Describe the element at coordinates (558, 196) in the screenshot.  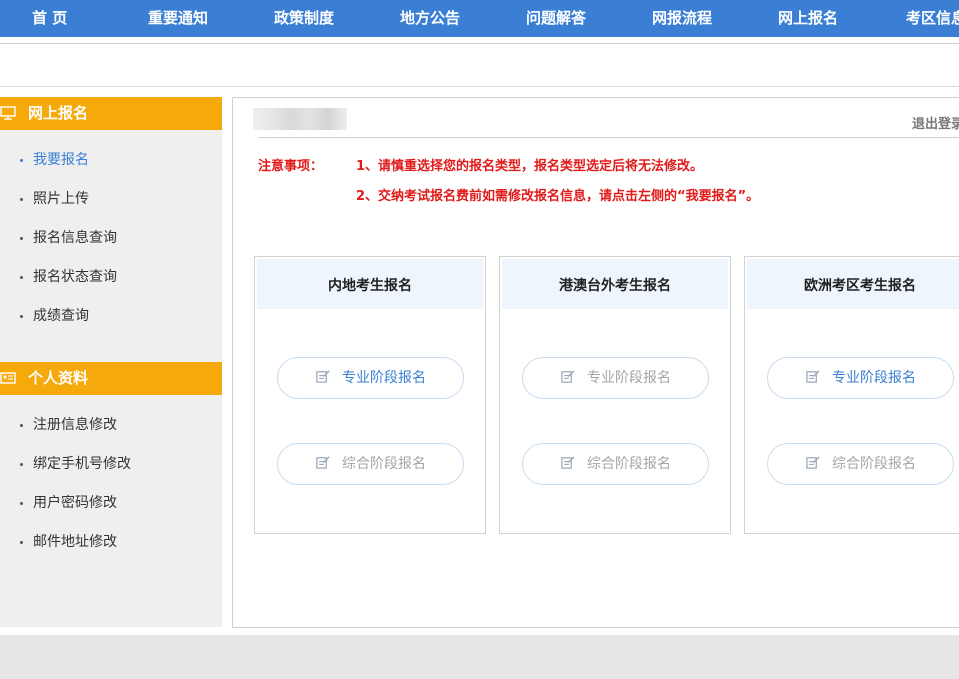
I see `notice-line-2: 2、交纳考试报名费前如需修改报名信息，请点击左侧的“我要报名”。` at that location.